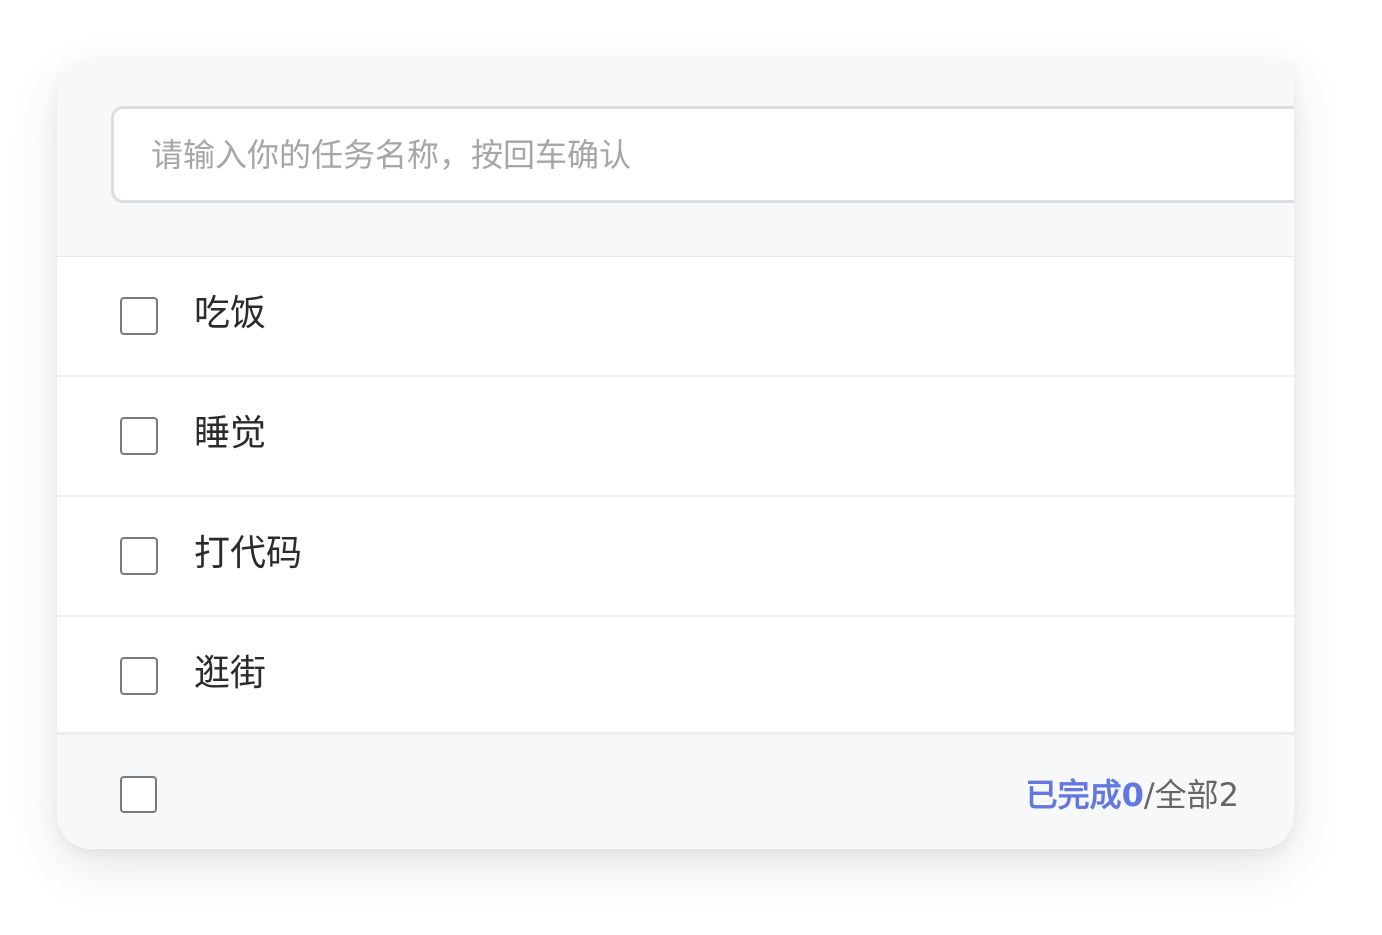 The width and height of the screenshot is (1382, 935). What do you see at coordinates (675, 317) in the screenshot?
I see `task-item: 吃饭` at bounding box center [675, 317].